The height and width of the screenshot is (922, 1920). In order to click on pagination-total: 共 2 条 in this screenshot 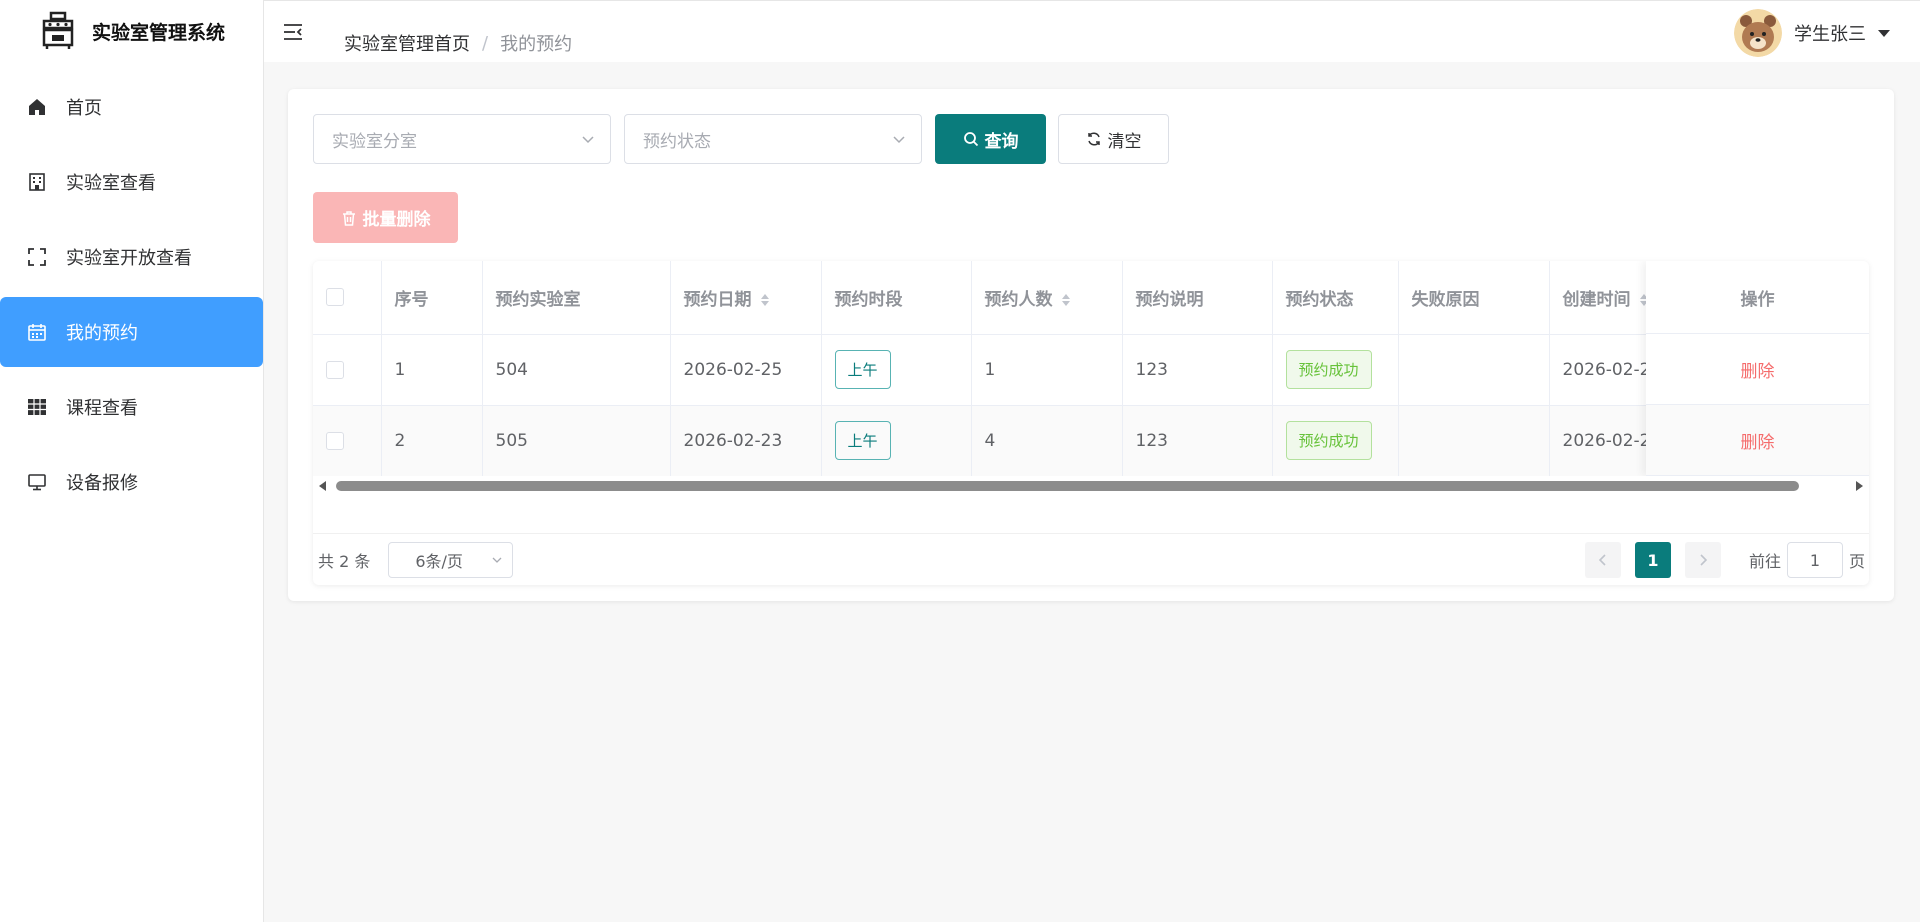, I will do `click(344, 561)`.